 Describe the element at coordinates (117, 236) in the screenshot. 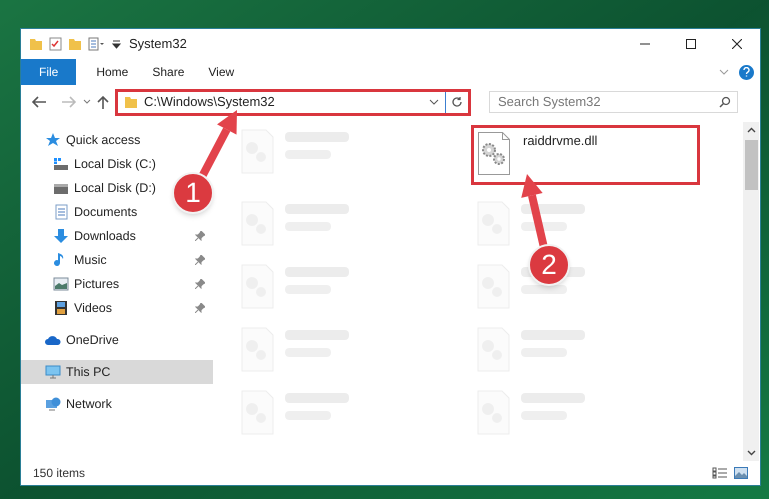

I see `nav-item: Downloads` at that location.